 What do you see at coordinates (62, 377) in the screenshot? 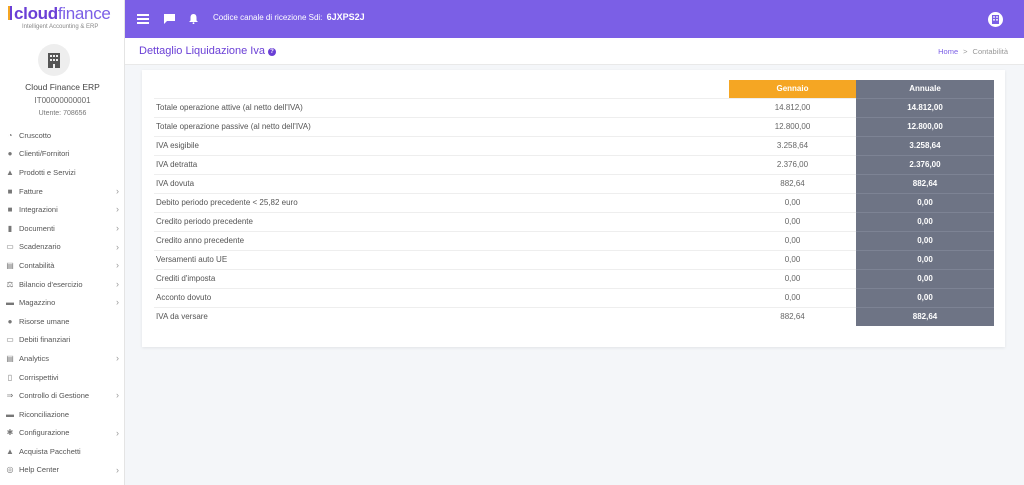
I see `sidebar-item-corrispettivi: ▯ Corrispettivi` at bounding box center [62, 377].